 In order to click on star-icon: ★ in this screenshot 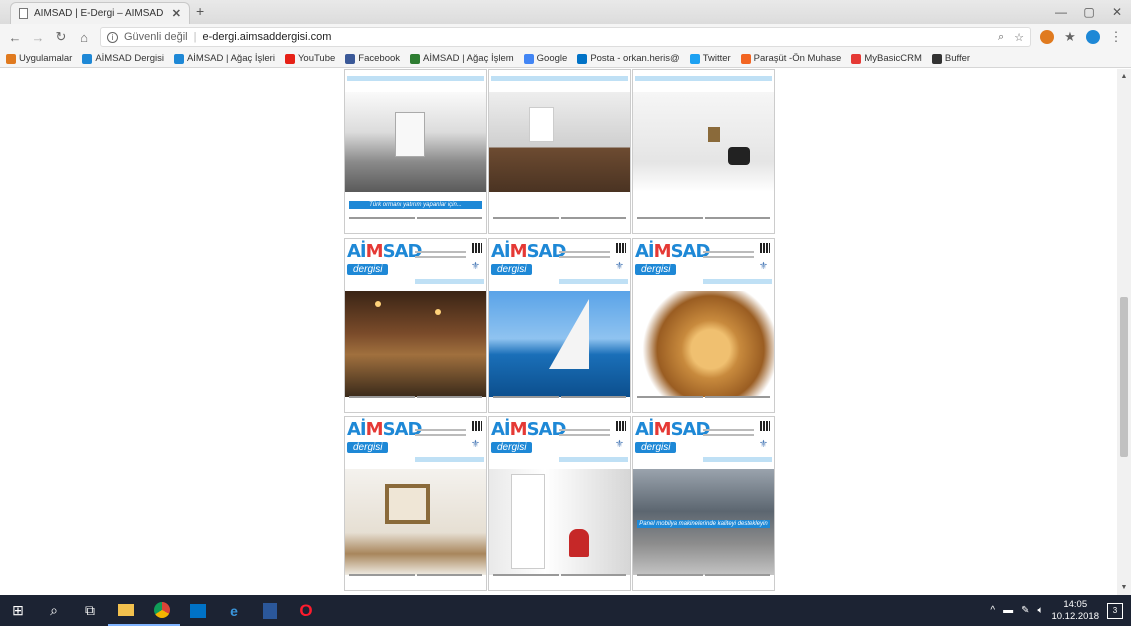, I will do `click(1070, 37)`.